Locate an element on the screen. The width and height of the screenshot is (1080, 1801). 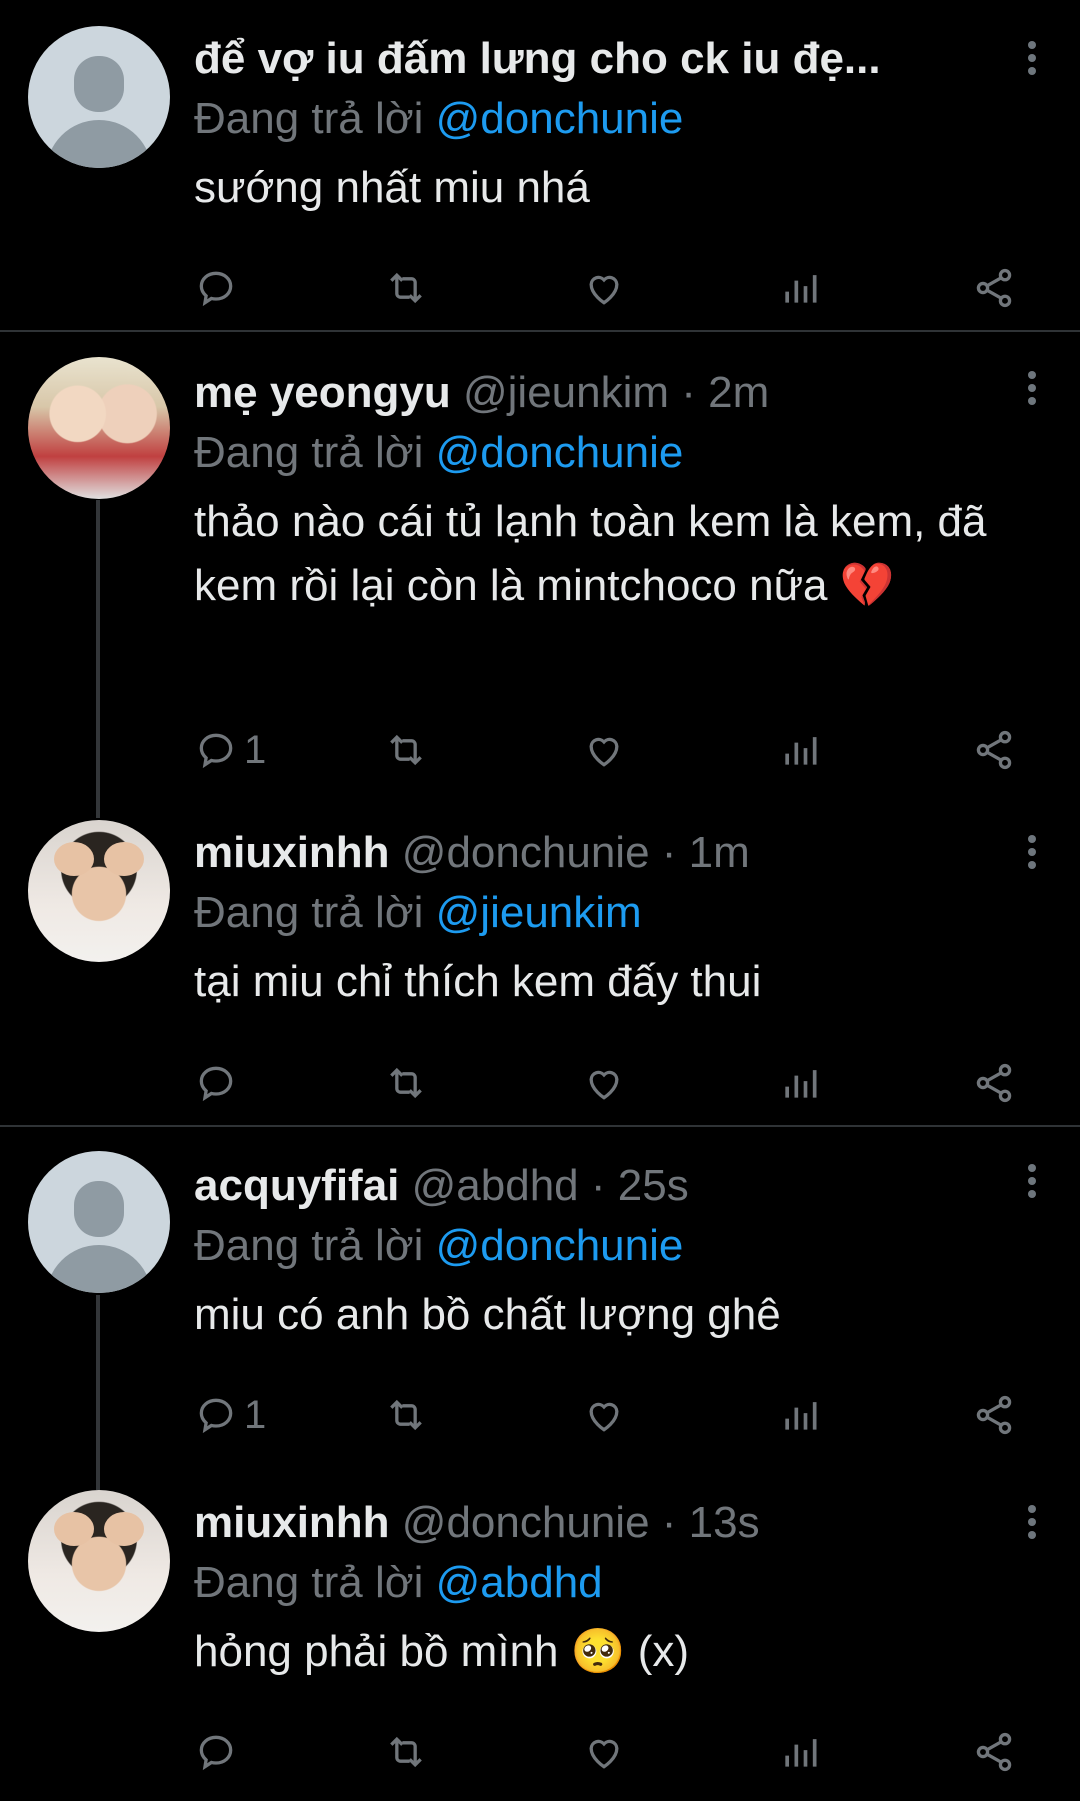
handle-and-time: @donchunie · 13s is located at coordinates (581, 1522).